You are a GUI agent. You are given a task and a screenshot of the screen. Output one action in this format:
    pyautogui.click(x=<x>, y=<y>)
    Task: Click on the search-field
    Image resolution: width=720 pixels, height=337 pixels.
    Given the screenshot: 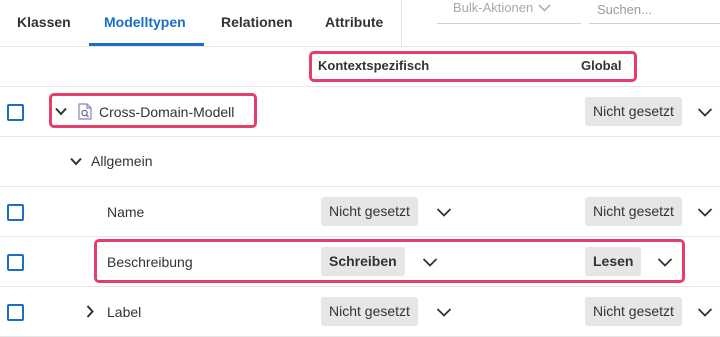 What is the action you would take?
    pyautogui.click(x=654, y=12)
    